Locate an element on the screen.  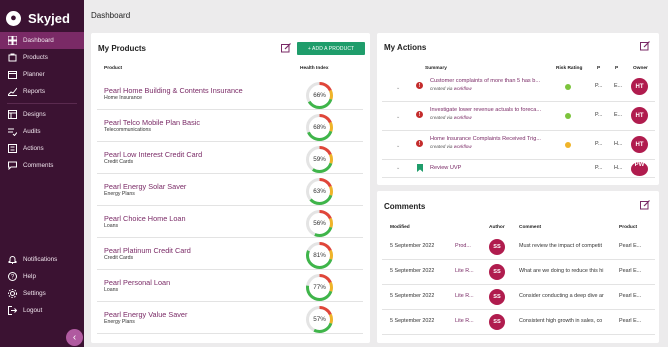
collapse-sidebar-button: ‹ is located at coordinates (74, 337).